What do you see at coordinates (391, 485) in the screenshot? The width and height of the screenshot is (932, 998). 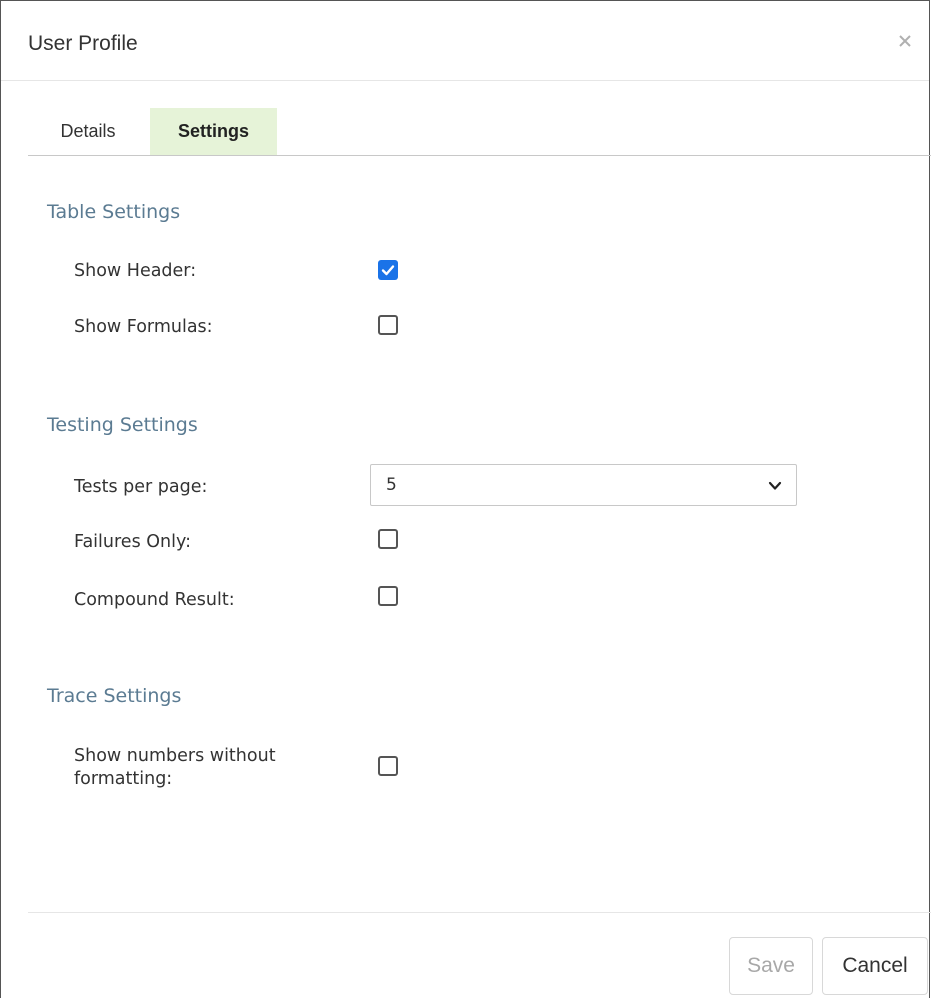 I see `tests-per-page-value: 5` at bounding box center [391, 485].